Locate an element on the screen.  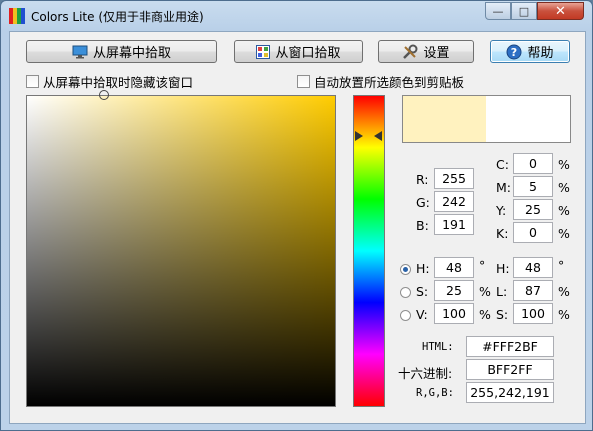
c-label: C: is located at coordinates (502, 164).